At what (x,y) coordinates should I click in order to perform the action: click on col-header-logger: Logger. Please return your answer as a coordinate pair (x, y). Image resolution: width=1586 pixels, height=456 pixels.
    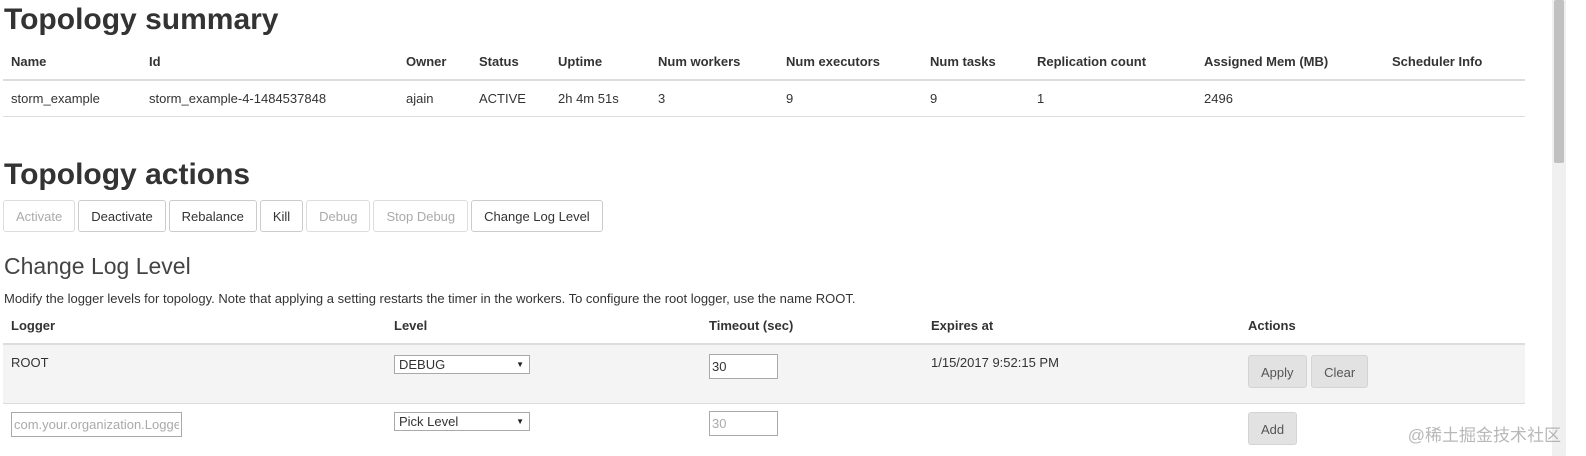
    Looking at the image, I should click on (194, 326).